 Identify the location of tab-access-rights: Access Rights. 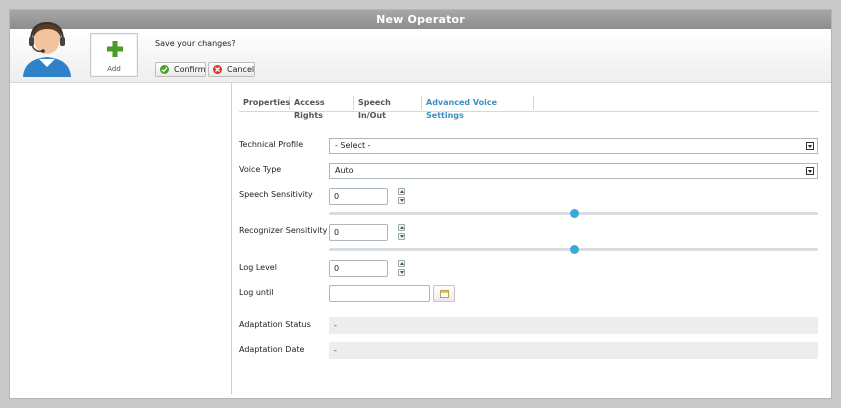
(322, 108).